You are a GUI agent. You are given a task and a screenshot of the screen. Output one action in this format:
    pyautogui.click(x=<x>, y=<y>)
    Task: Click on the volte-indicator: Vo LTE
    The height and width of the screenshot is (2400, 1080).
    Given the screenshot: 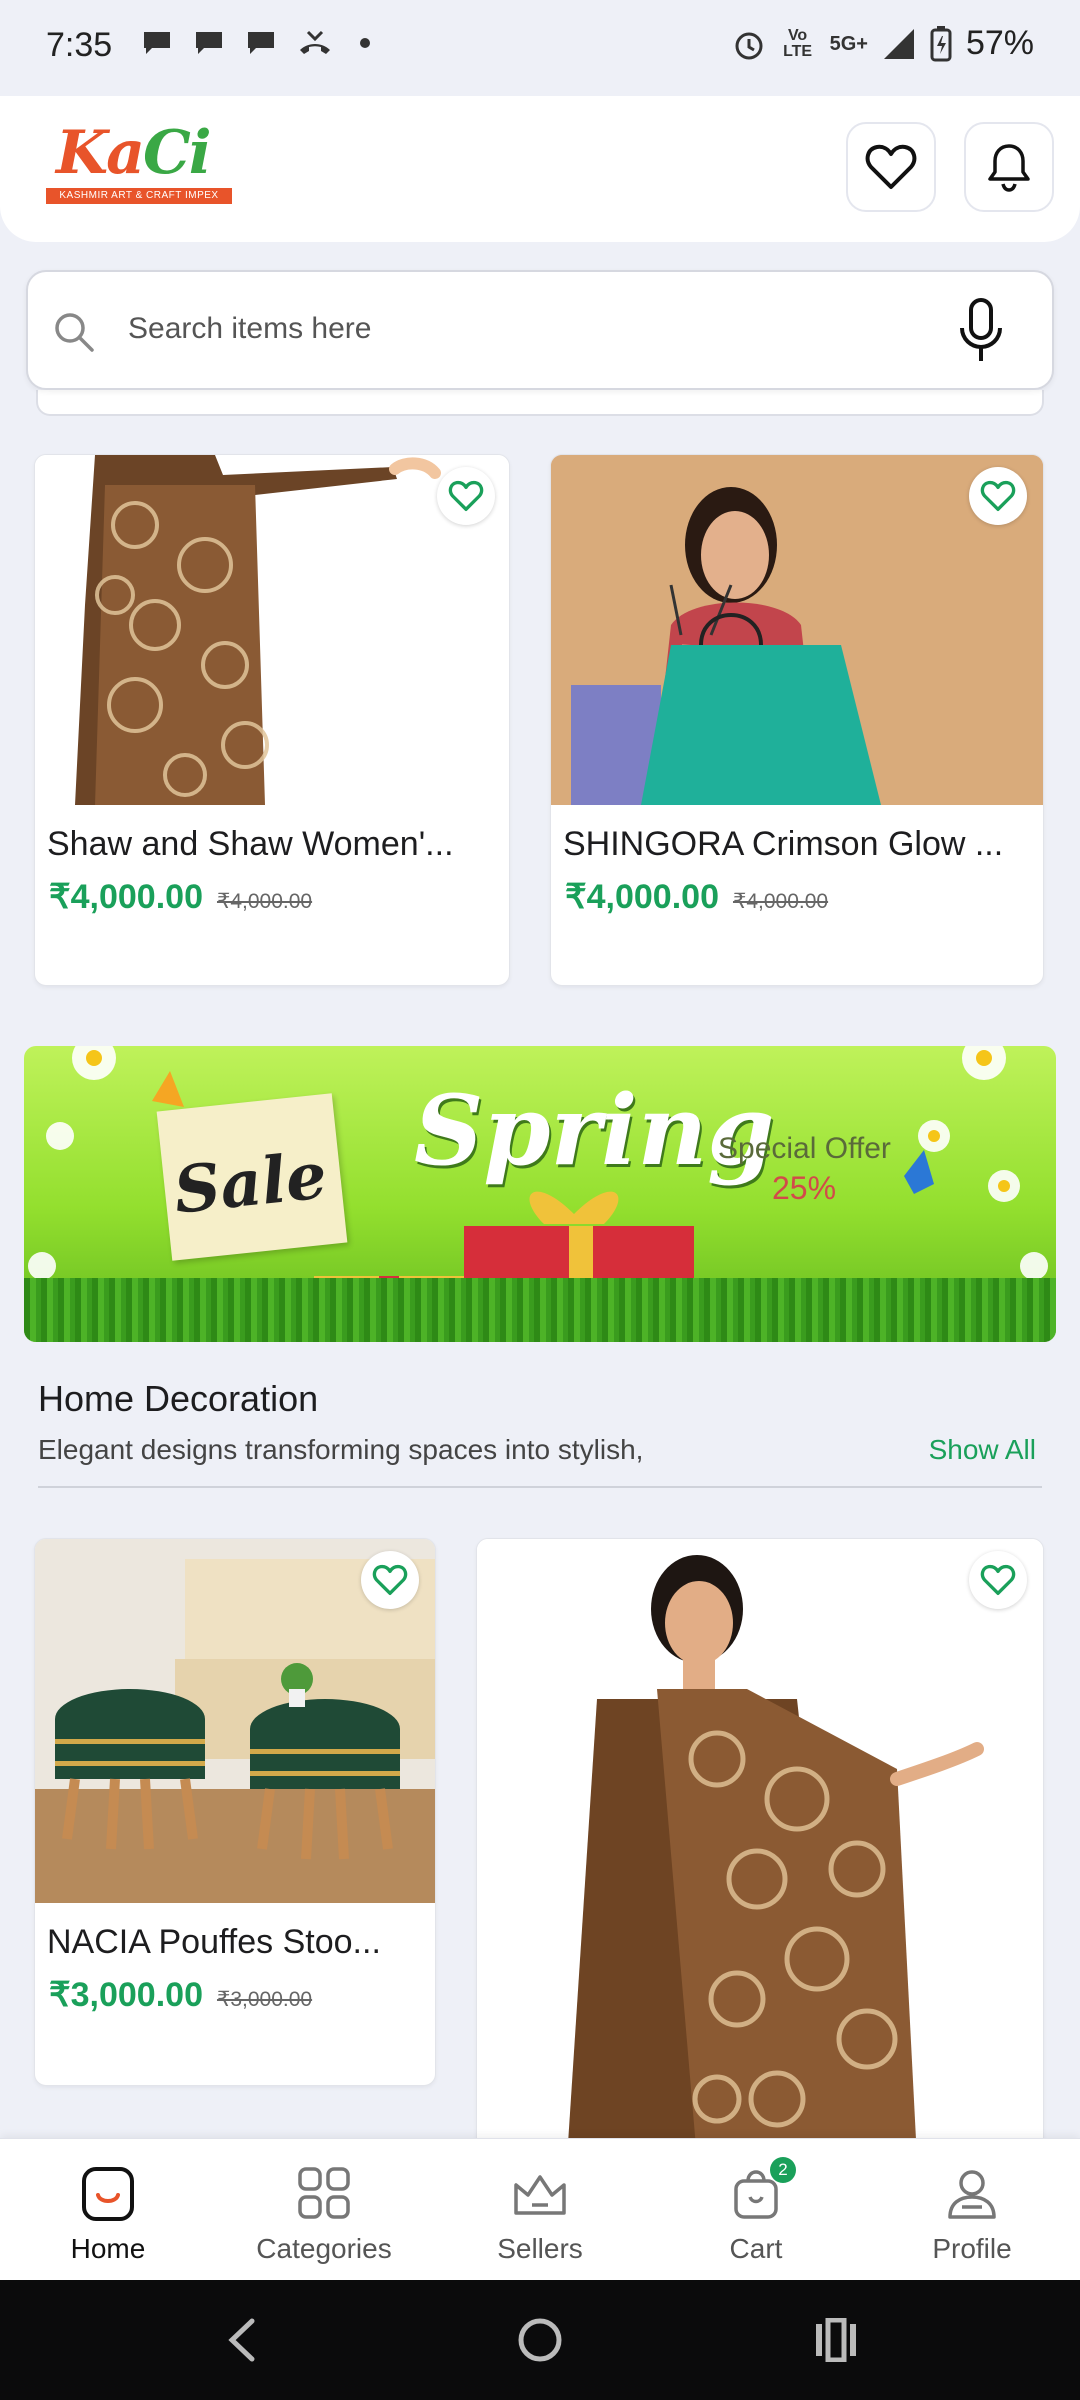 What is the action you would take?
    pyautogui.click(x=798, y=43)
    